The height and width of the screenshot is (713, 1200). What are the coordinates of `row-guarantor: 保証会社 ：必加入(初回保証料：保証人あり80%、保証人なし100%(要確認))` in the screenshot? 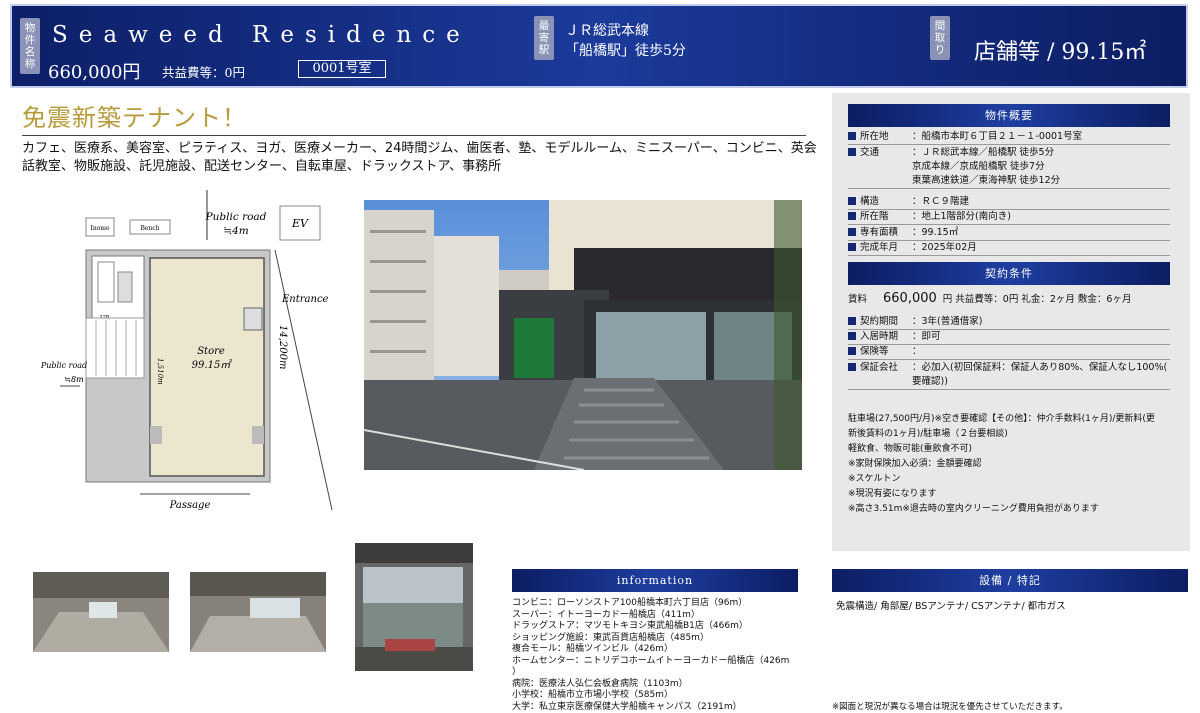 It's located at (1009, 375).